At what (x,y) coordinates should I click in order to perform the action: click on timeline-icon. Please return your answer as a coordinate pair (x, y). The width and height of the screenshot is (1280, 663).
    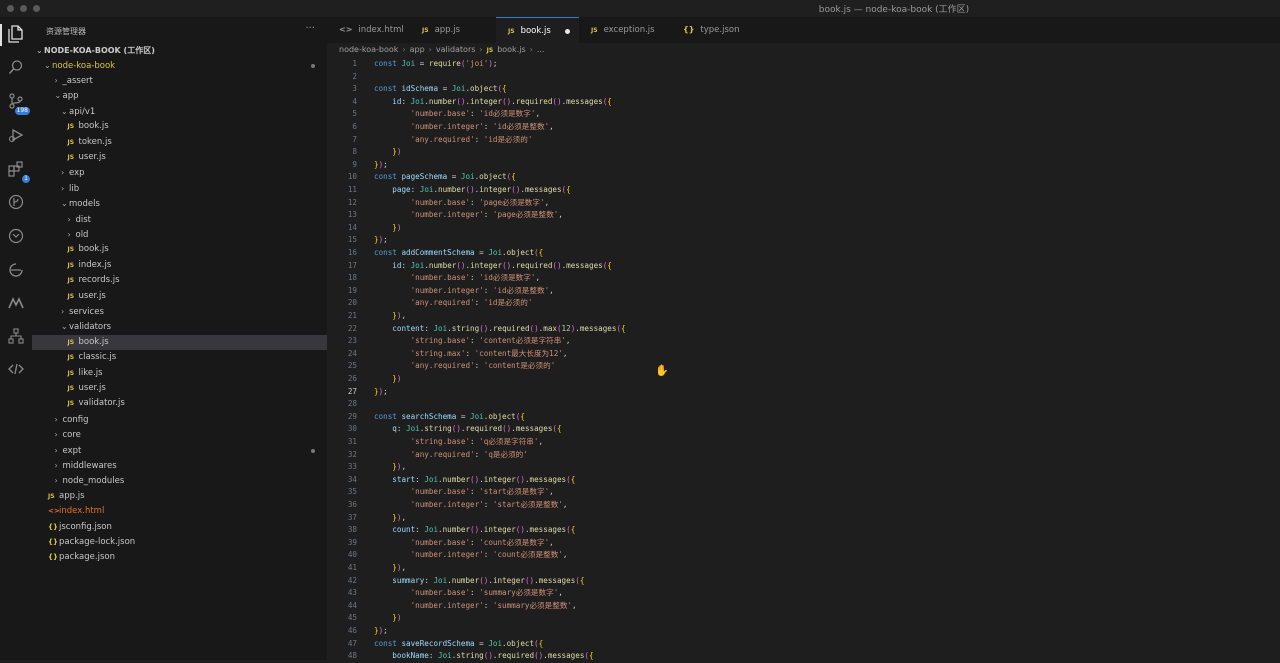
    Looking at the image, I should click on (16, 272).